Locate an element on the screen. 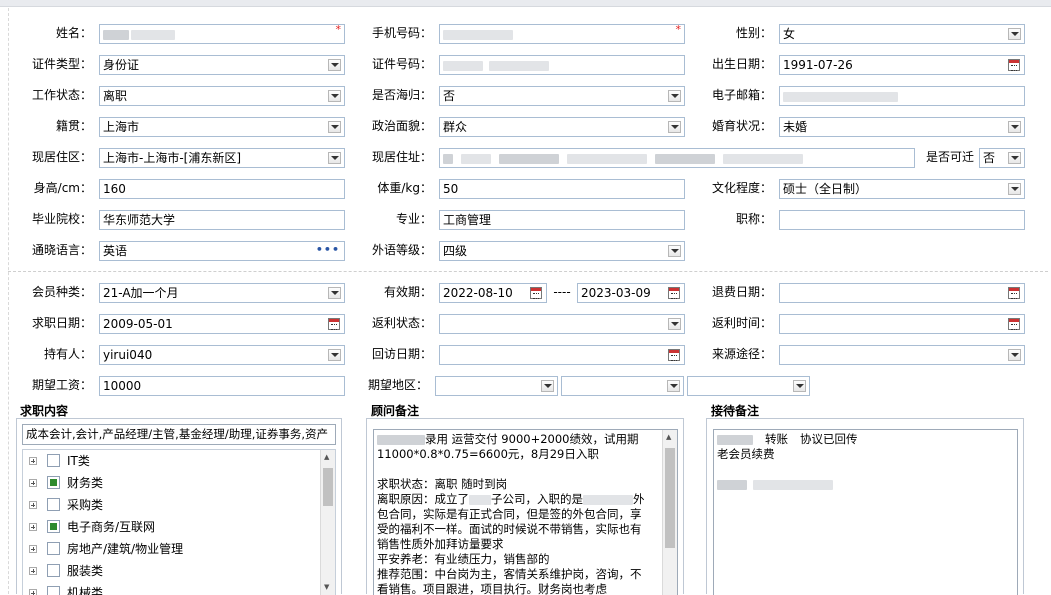 The height and width of the screenshot is (595, 1051). source-select is located at coordinates (902, 355).